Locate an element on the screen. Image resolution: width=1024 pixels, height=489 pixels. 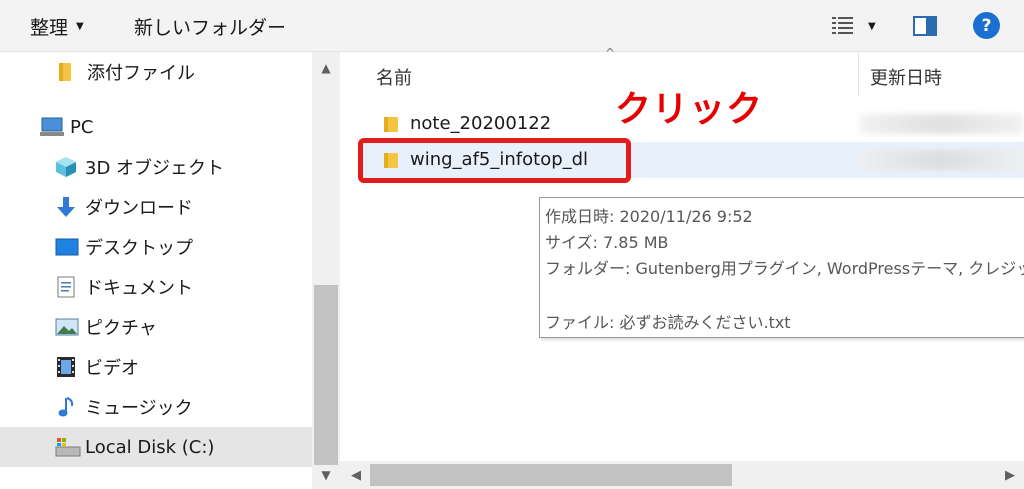
pictures-icon is located at coordinates (67, 328).